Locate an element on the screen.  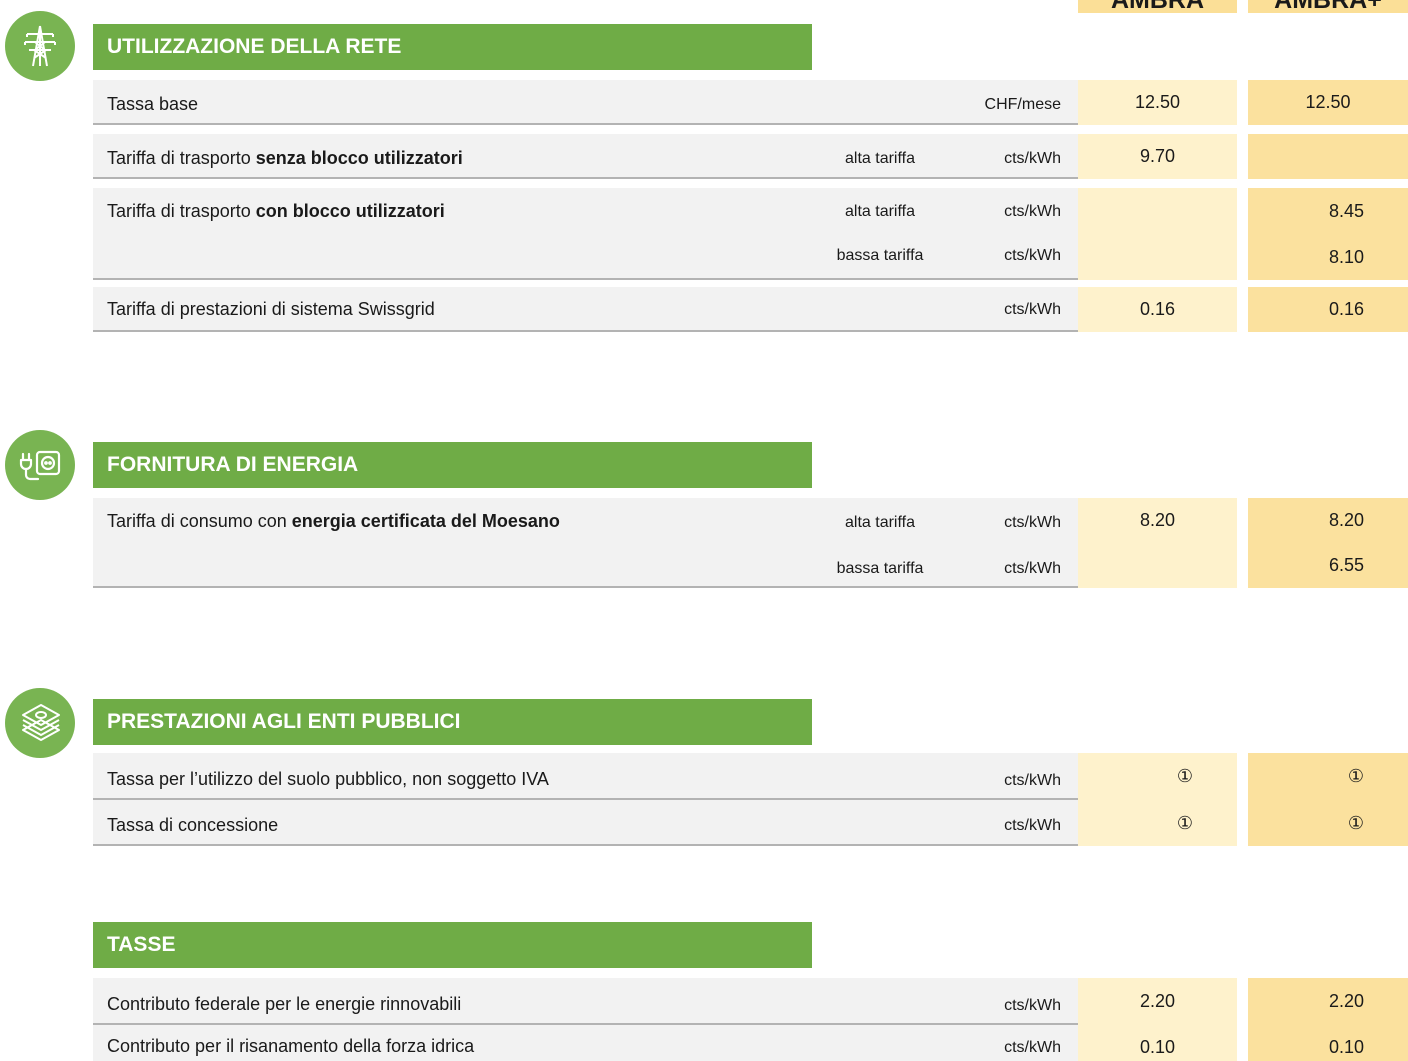
ambra-plus-value: 2.20 is located at coordinates (1328, 1001).